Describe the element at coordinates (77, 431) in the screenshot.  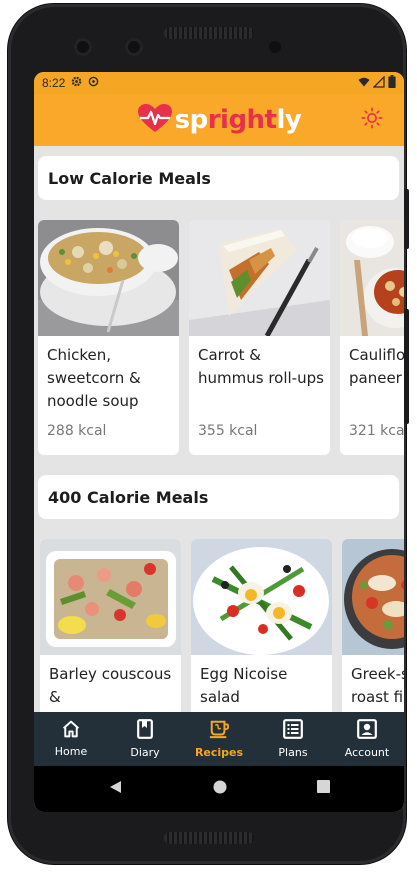
I see `recipe-kcal: 288 kcal` at that location.